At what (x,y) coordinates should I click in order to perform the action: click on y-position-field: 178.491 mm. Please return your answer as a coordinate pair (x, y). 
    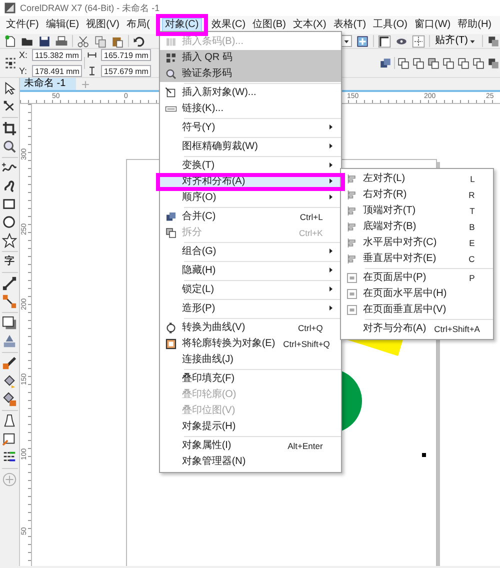
    Looking at the image, I should click on (57, 71).